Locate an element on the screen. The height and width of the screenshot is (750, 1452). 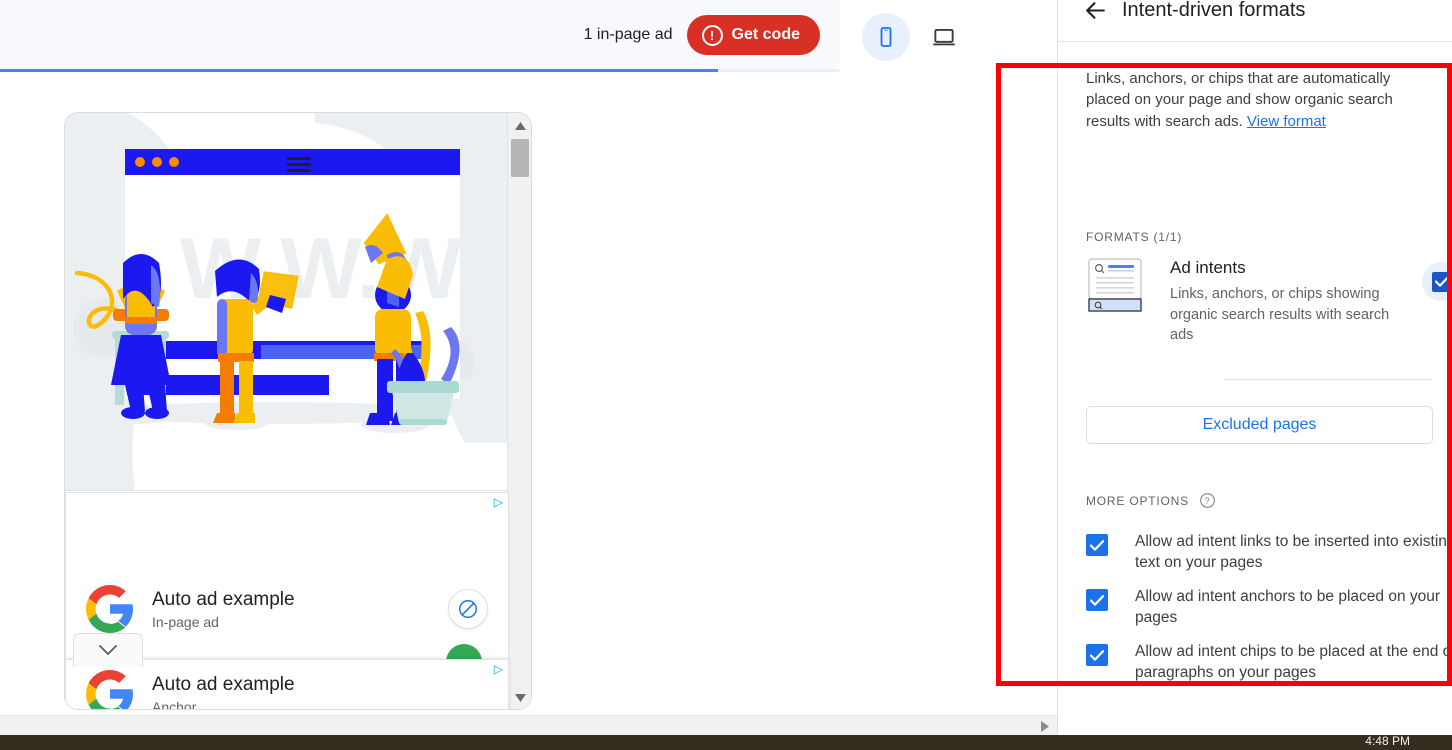
preview-vertical-scrollbar is located at coordinates (519, 411).